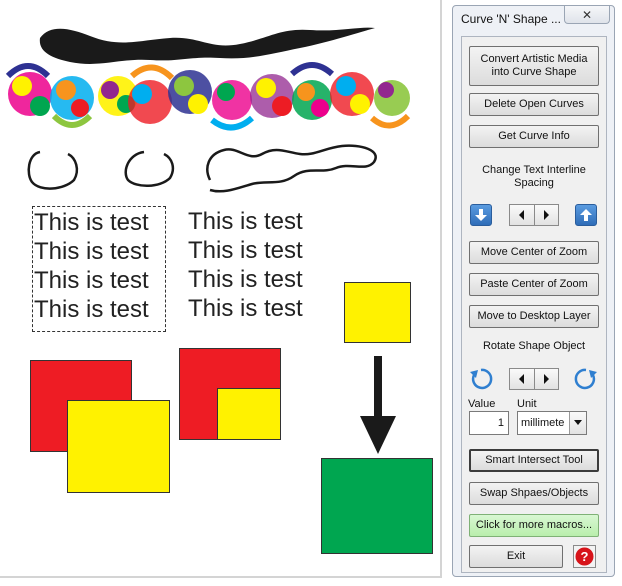 This screenshot has width=622, height=586. What do you see at coordinates (489, 423) in the screenshot?
I see `value-input: 1` at bounding box center [489, 423].